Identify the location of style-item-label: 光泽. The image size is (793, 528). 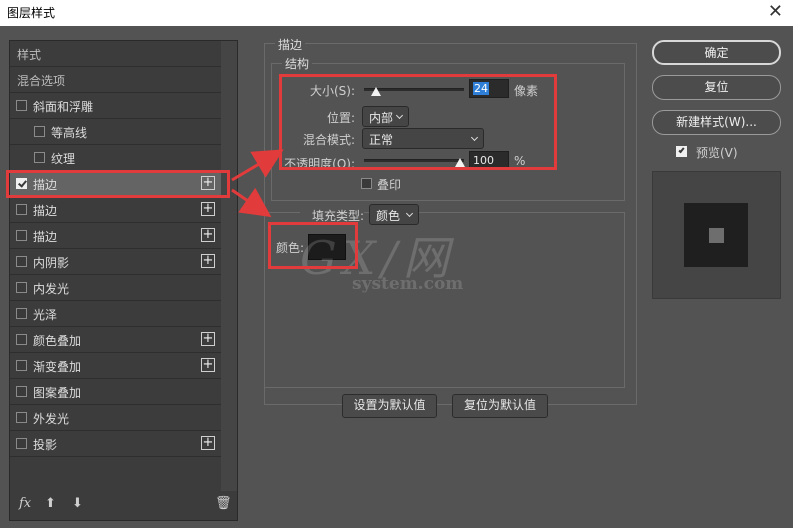
(45, 315).